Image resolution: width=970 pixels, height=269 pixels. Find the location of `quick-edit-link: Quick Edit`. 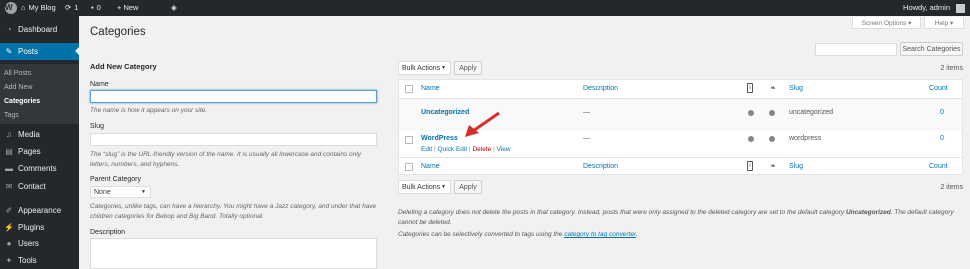

quick-edit-link: Quick Edit is located at coordinates (453, 149).